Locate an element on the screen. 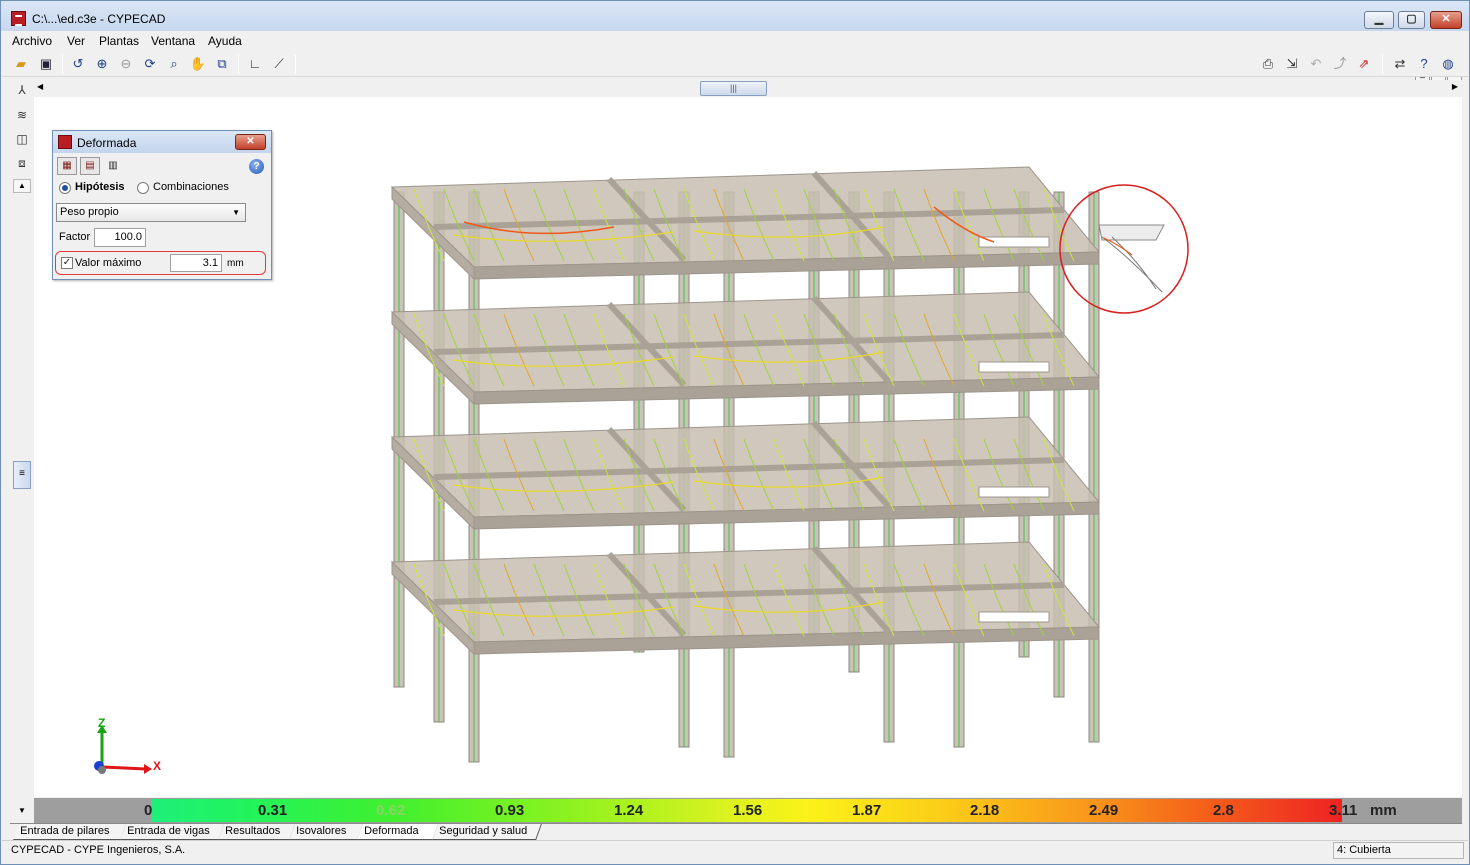  refresh-view-icon: ⟳ is located at coordinates (150, 64).